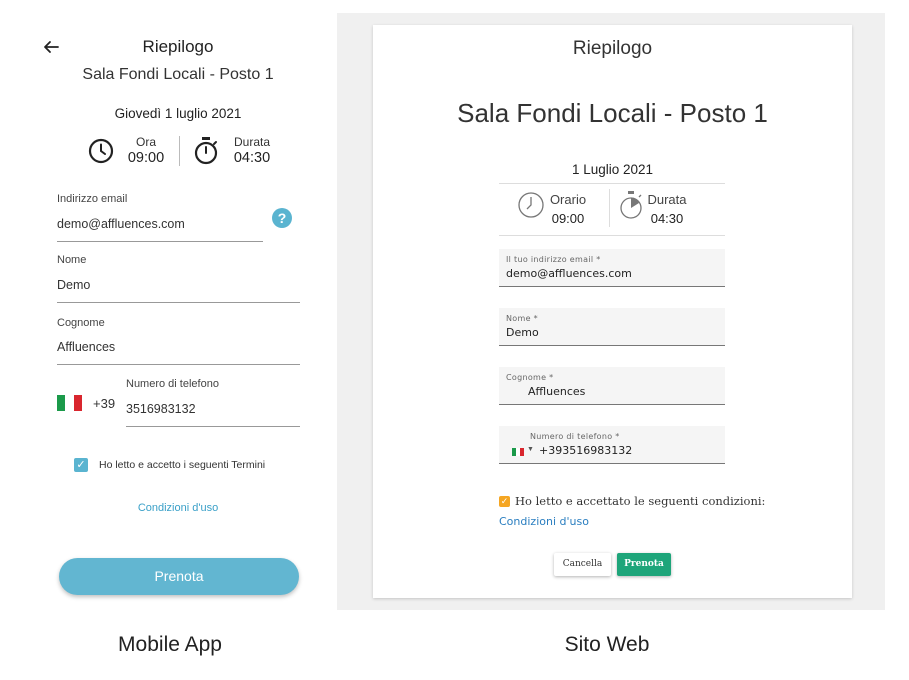 Image resolution: width=909 pixels, height=680 pixels. What do you see at coordinates (582, 564) in the screenshot?
I see `cancel-button: Cancella` at bounding box center [582, 564].